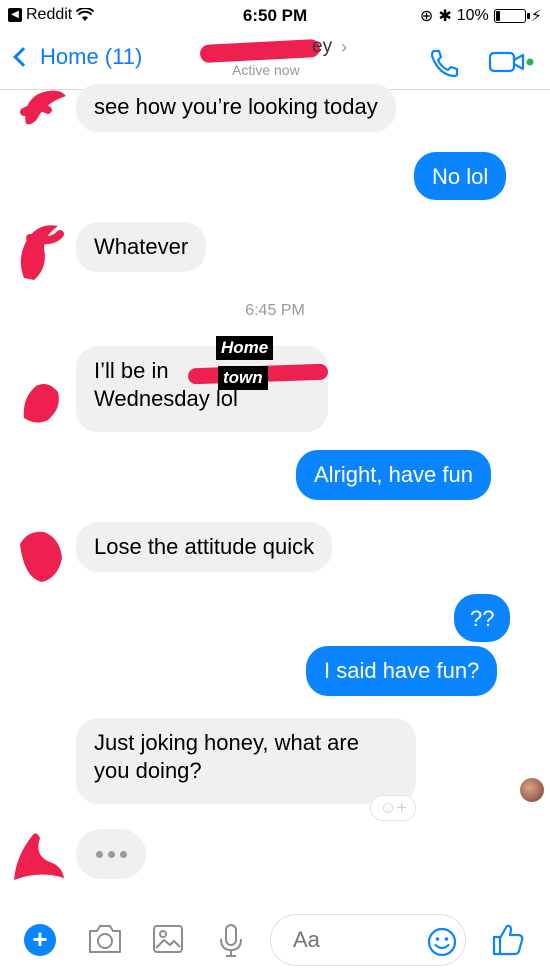  What do you see at coordinates (513, 64) in the screenshot?
I see `video-icon` at bounding box center [513, 64].